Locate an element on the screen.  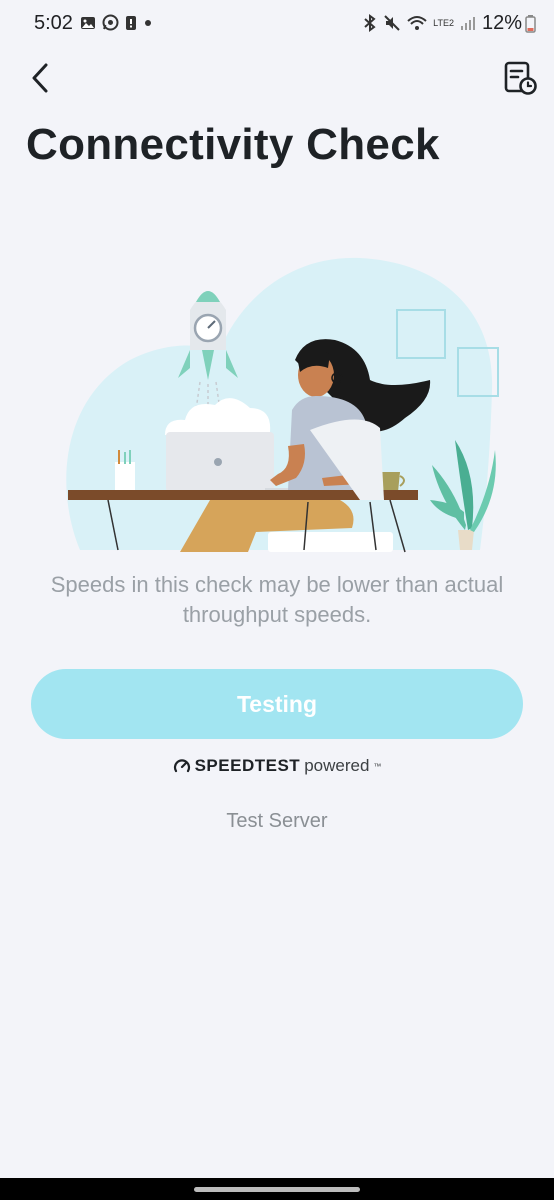
gallery-icon is located at coordinates (88, 22).